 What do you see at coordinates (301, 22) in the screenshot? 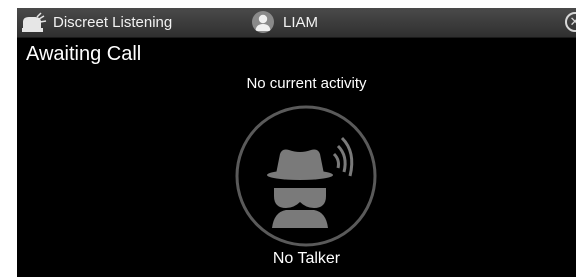
I see `user-name: LIAM` at bounding box center [301, 22].